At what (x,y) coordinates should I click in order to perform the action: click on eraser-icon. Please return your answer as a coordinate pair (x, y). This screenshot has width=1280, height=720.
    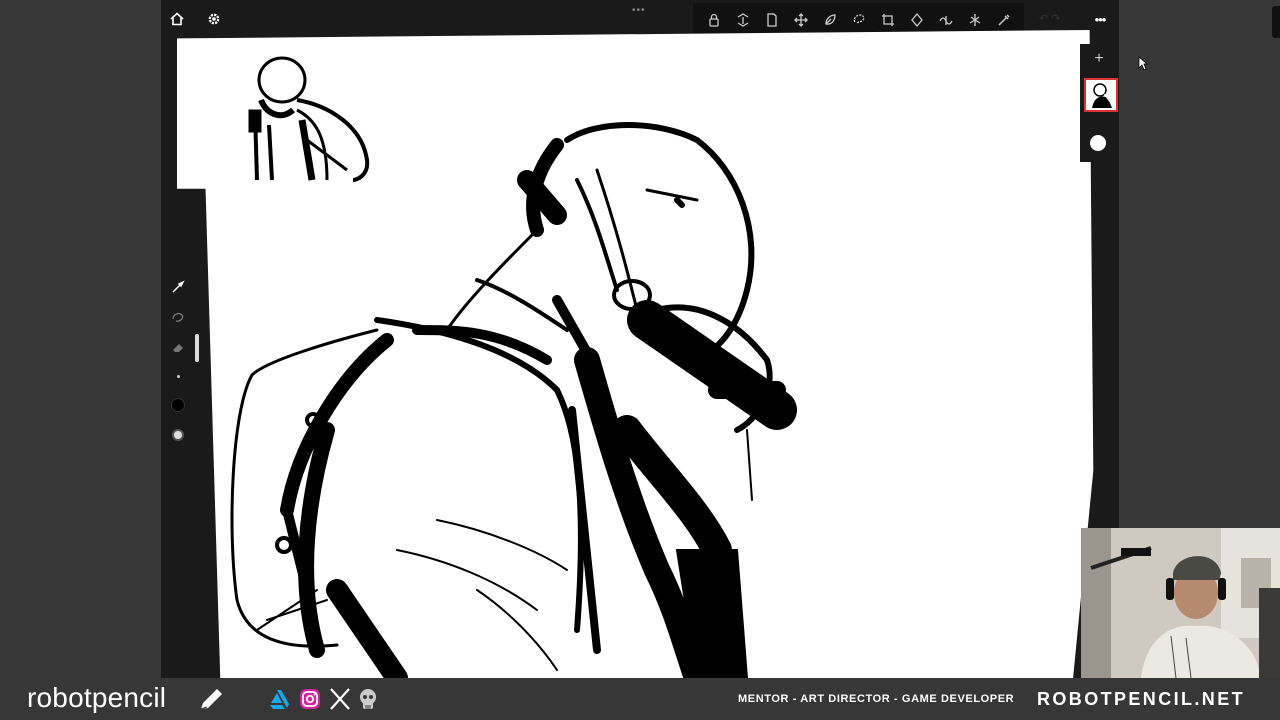
    Looking at the image, I should click on (178, 348).